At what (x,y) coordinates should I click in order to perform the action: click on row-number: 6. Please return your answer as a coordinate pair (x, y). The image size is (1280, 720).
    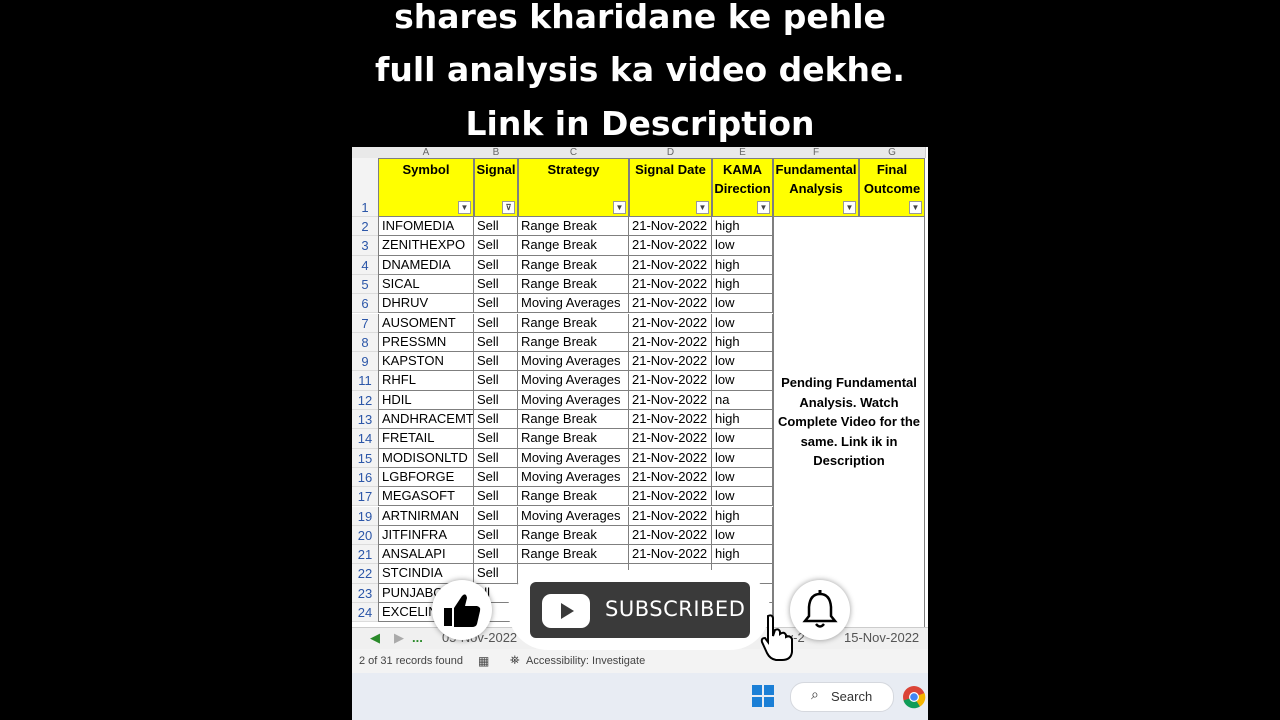
    Looking at the image, I should click on (365, 304).